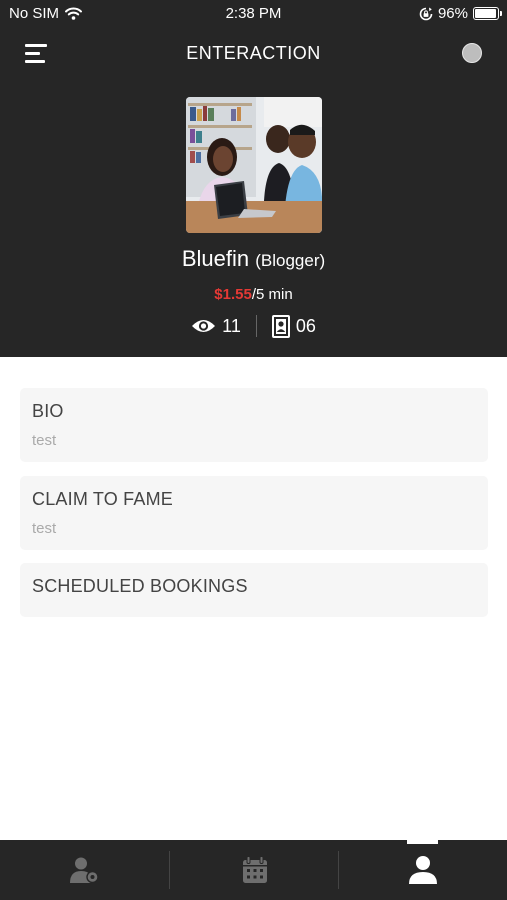  I want to click on tab-profile, so click(422, 870).